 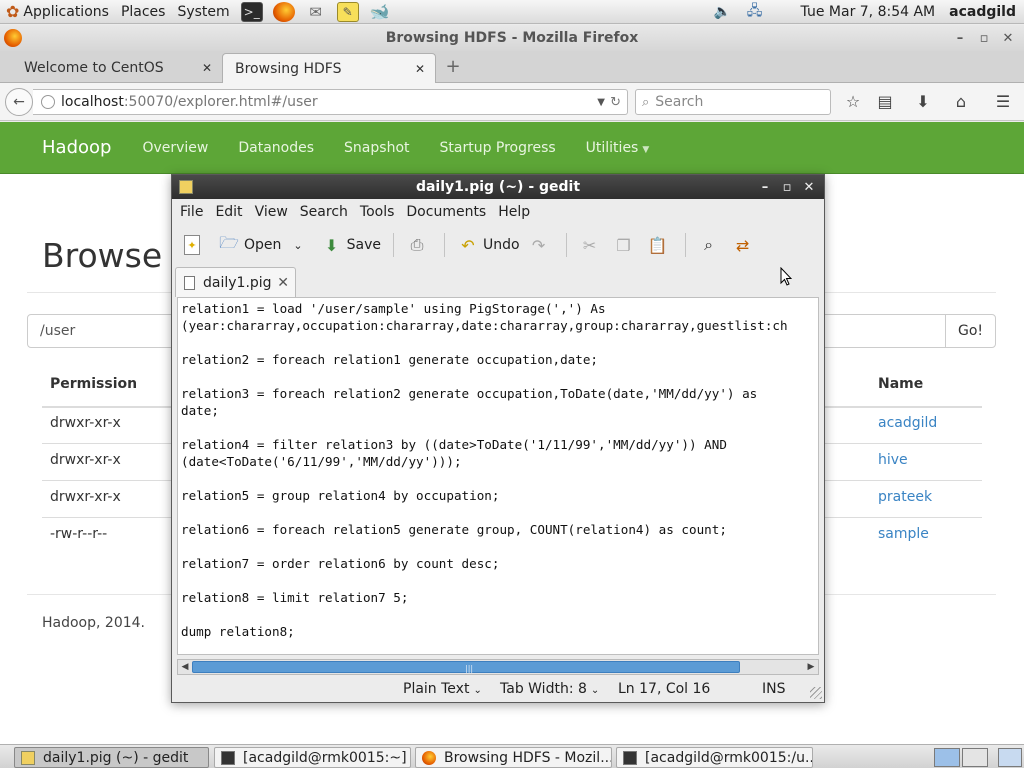 I want to click on nav-utilities: Utilities ▼, so click(x=618, y=148).